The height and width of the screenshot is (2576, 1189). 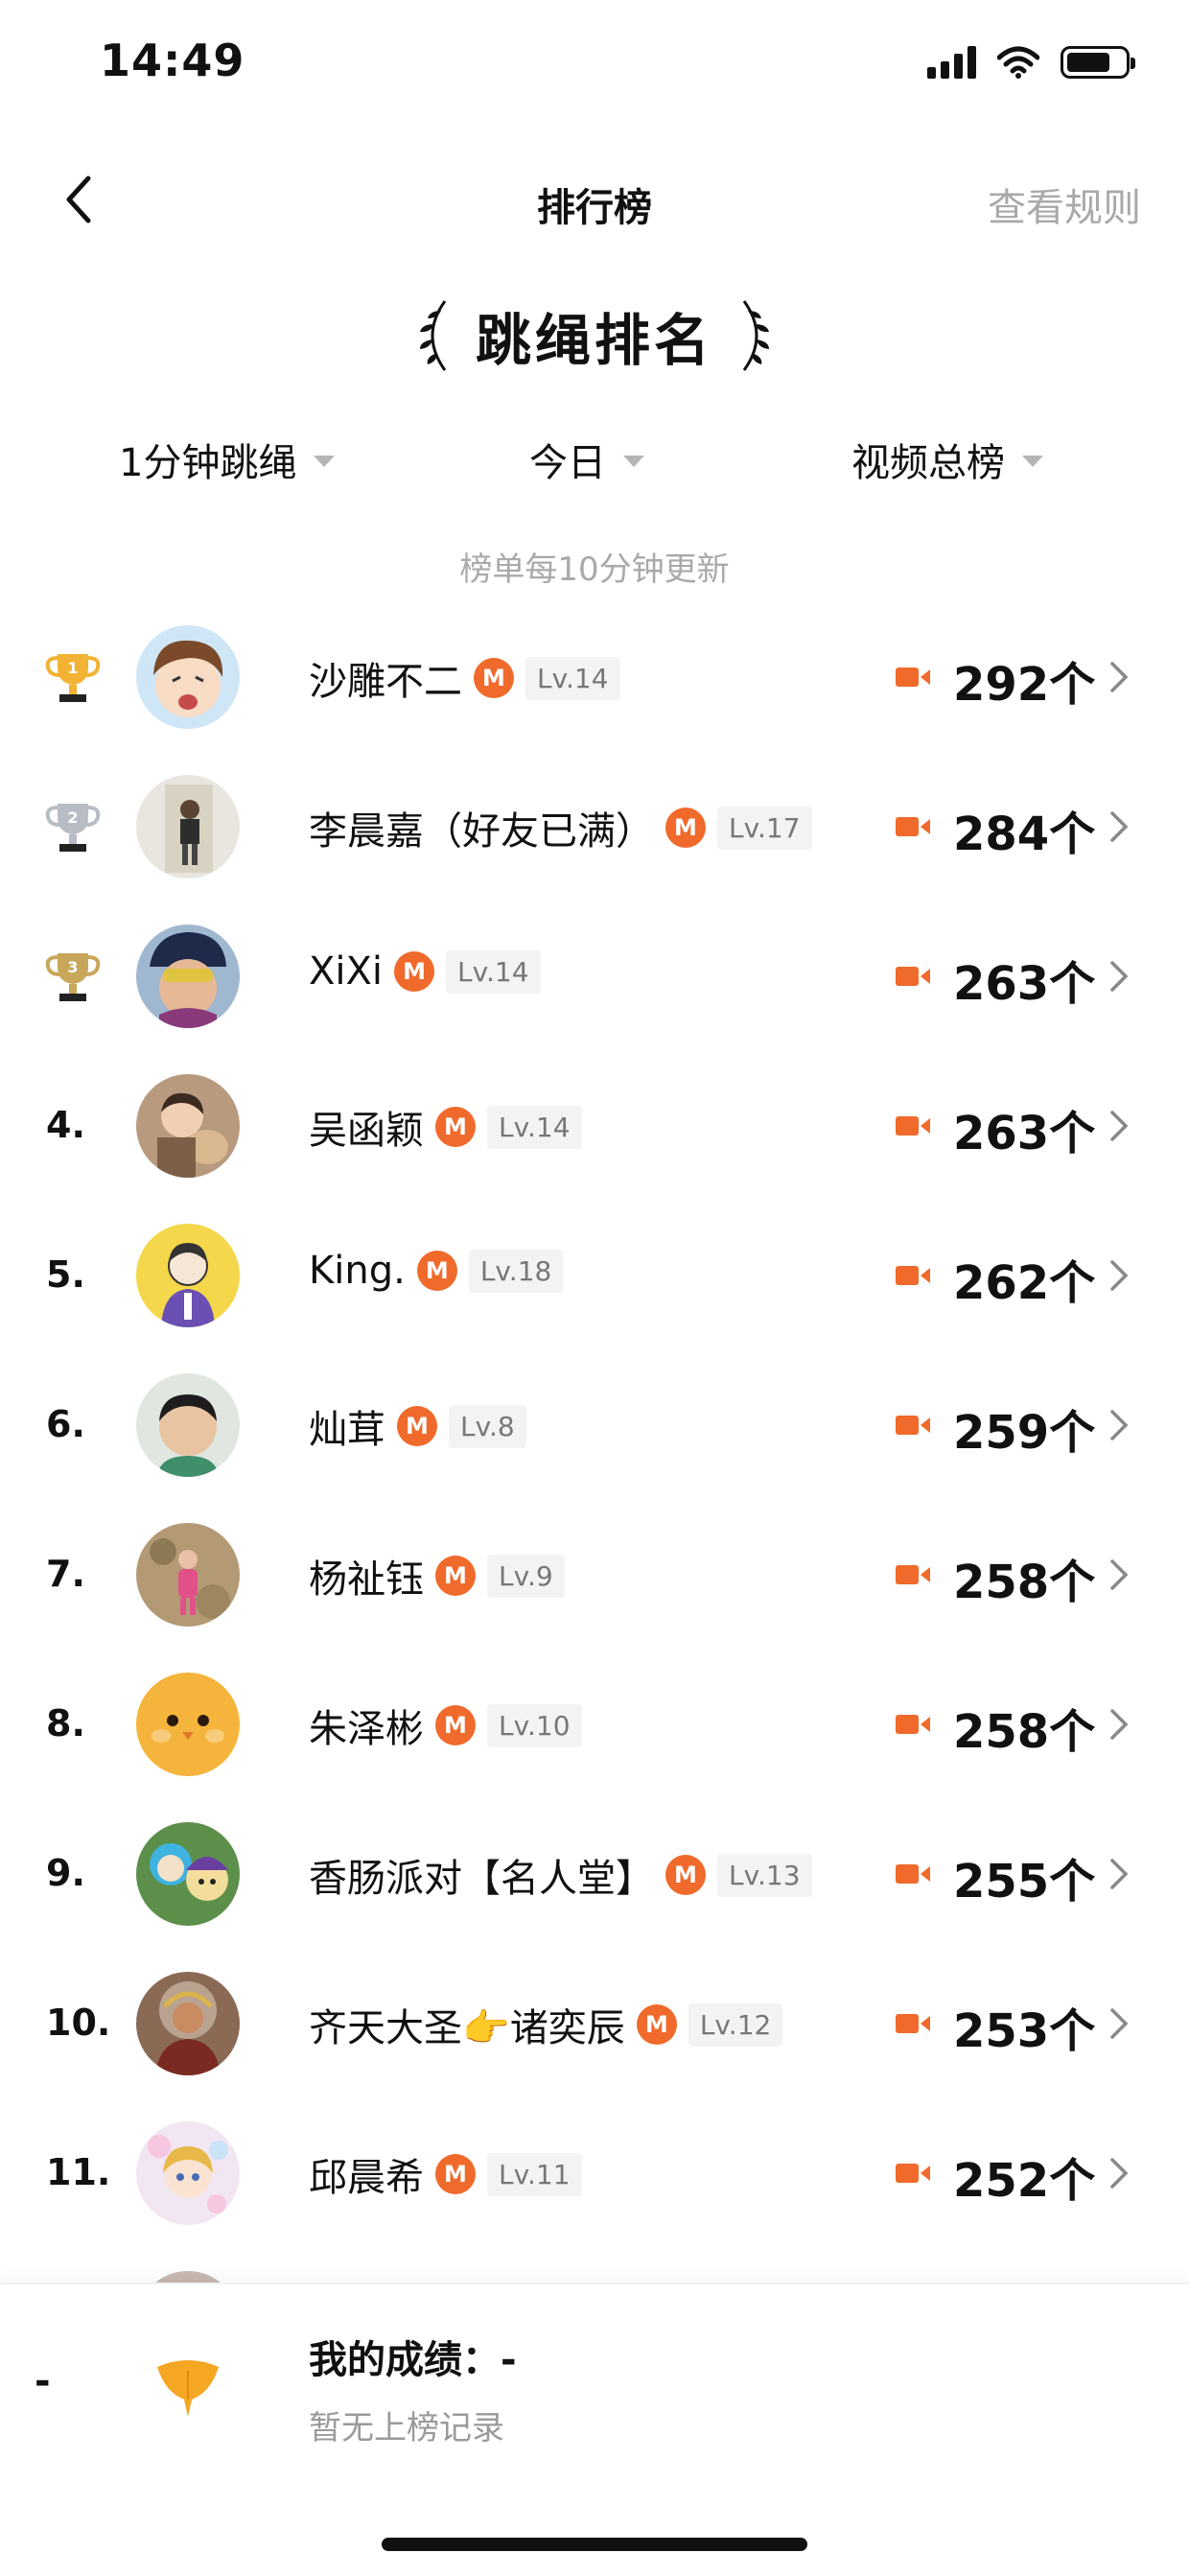 What do you see at coordinates (73, 828) in the screenshot?
I see `silver-trophy-icon: 2` at bounding box center [73, 828].